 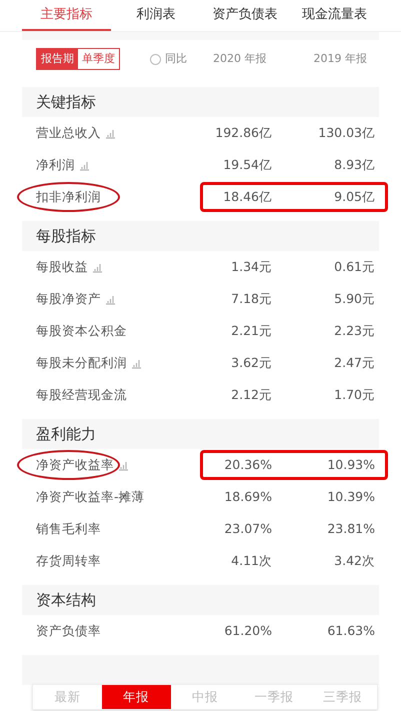 What do you see at coordinates (243, 133) in the screenshot?
I see `value-cell-text: 192.86亿` at bounding box center [243, 133].